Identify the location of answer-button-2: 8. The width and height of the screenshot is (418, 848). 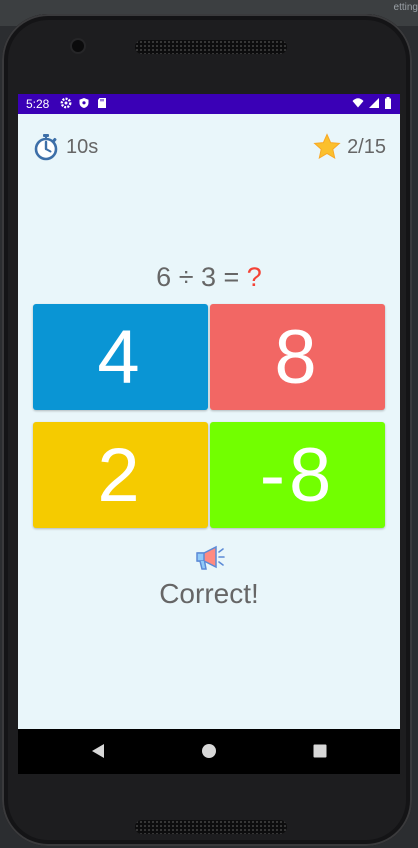
(297, 357).